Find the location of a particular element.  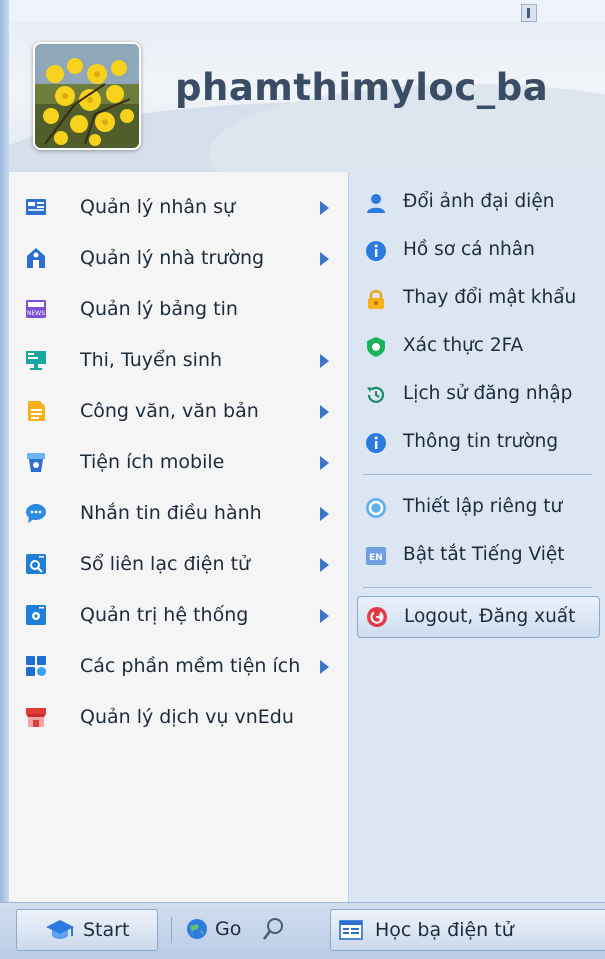

user-icon is located at coordinates (376, 203).